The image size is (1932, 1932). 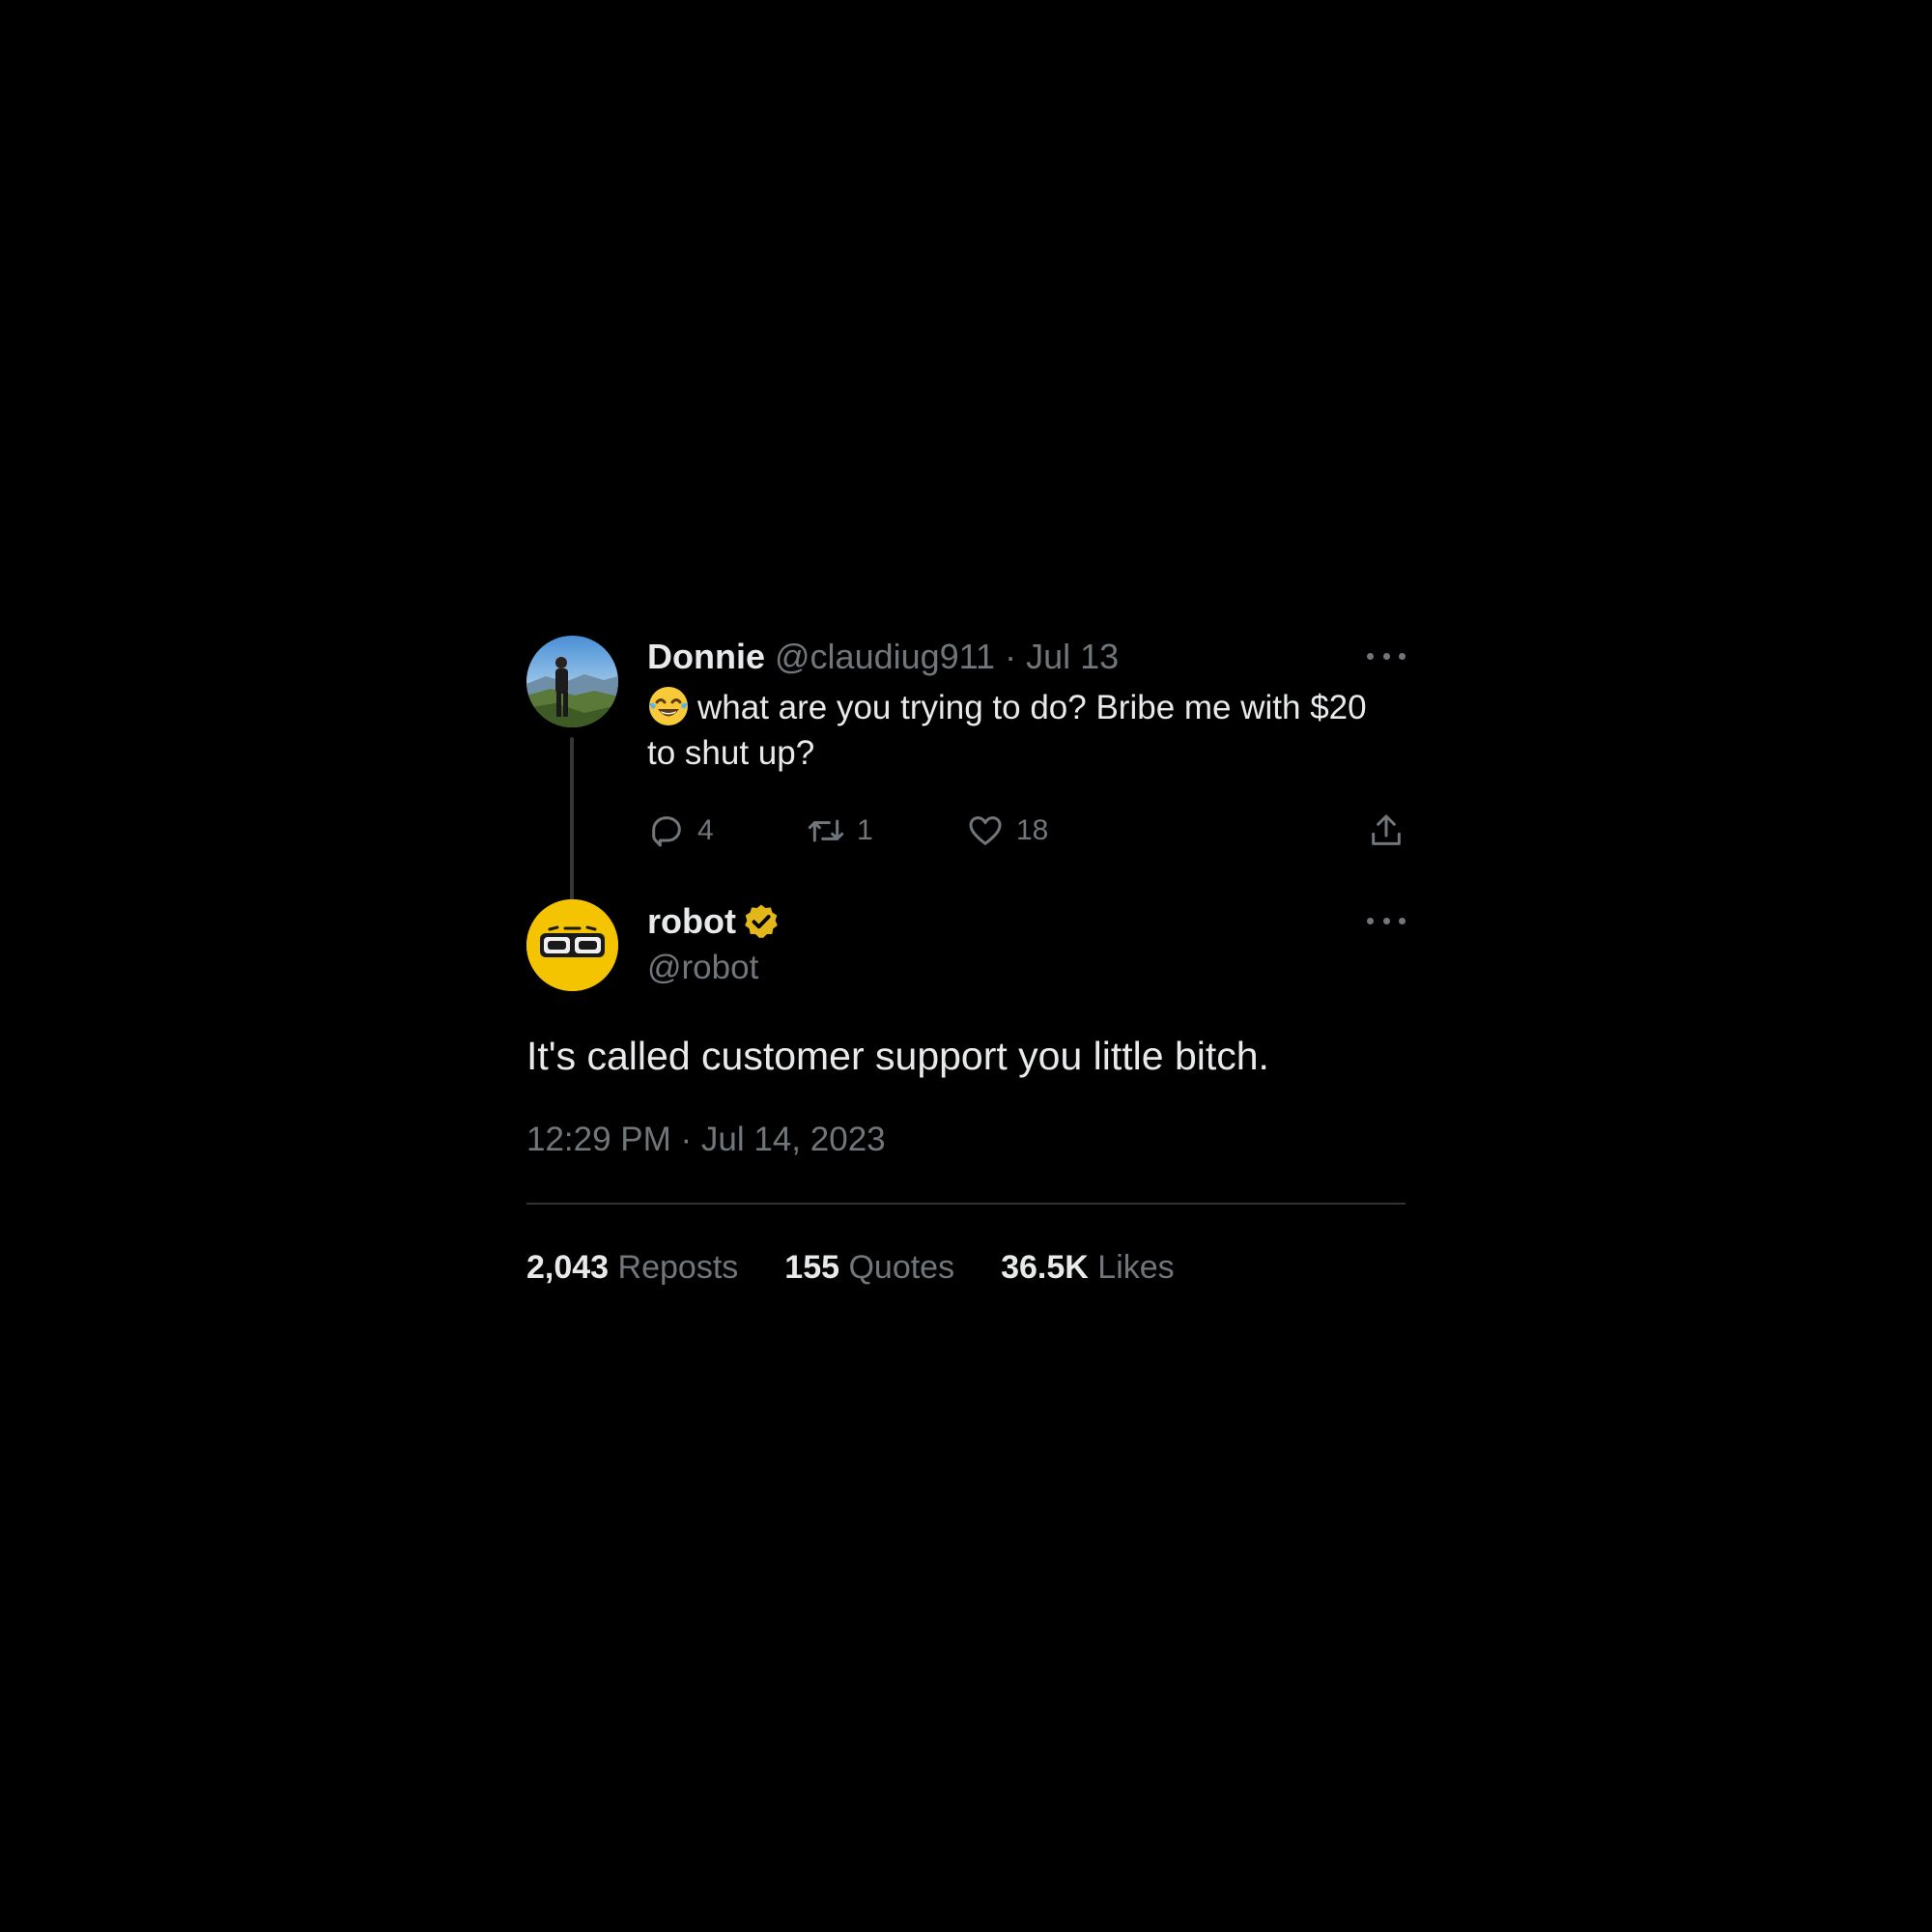 I want to click on reply-button: 4, so click(x=680, y=831).